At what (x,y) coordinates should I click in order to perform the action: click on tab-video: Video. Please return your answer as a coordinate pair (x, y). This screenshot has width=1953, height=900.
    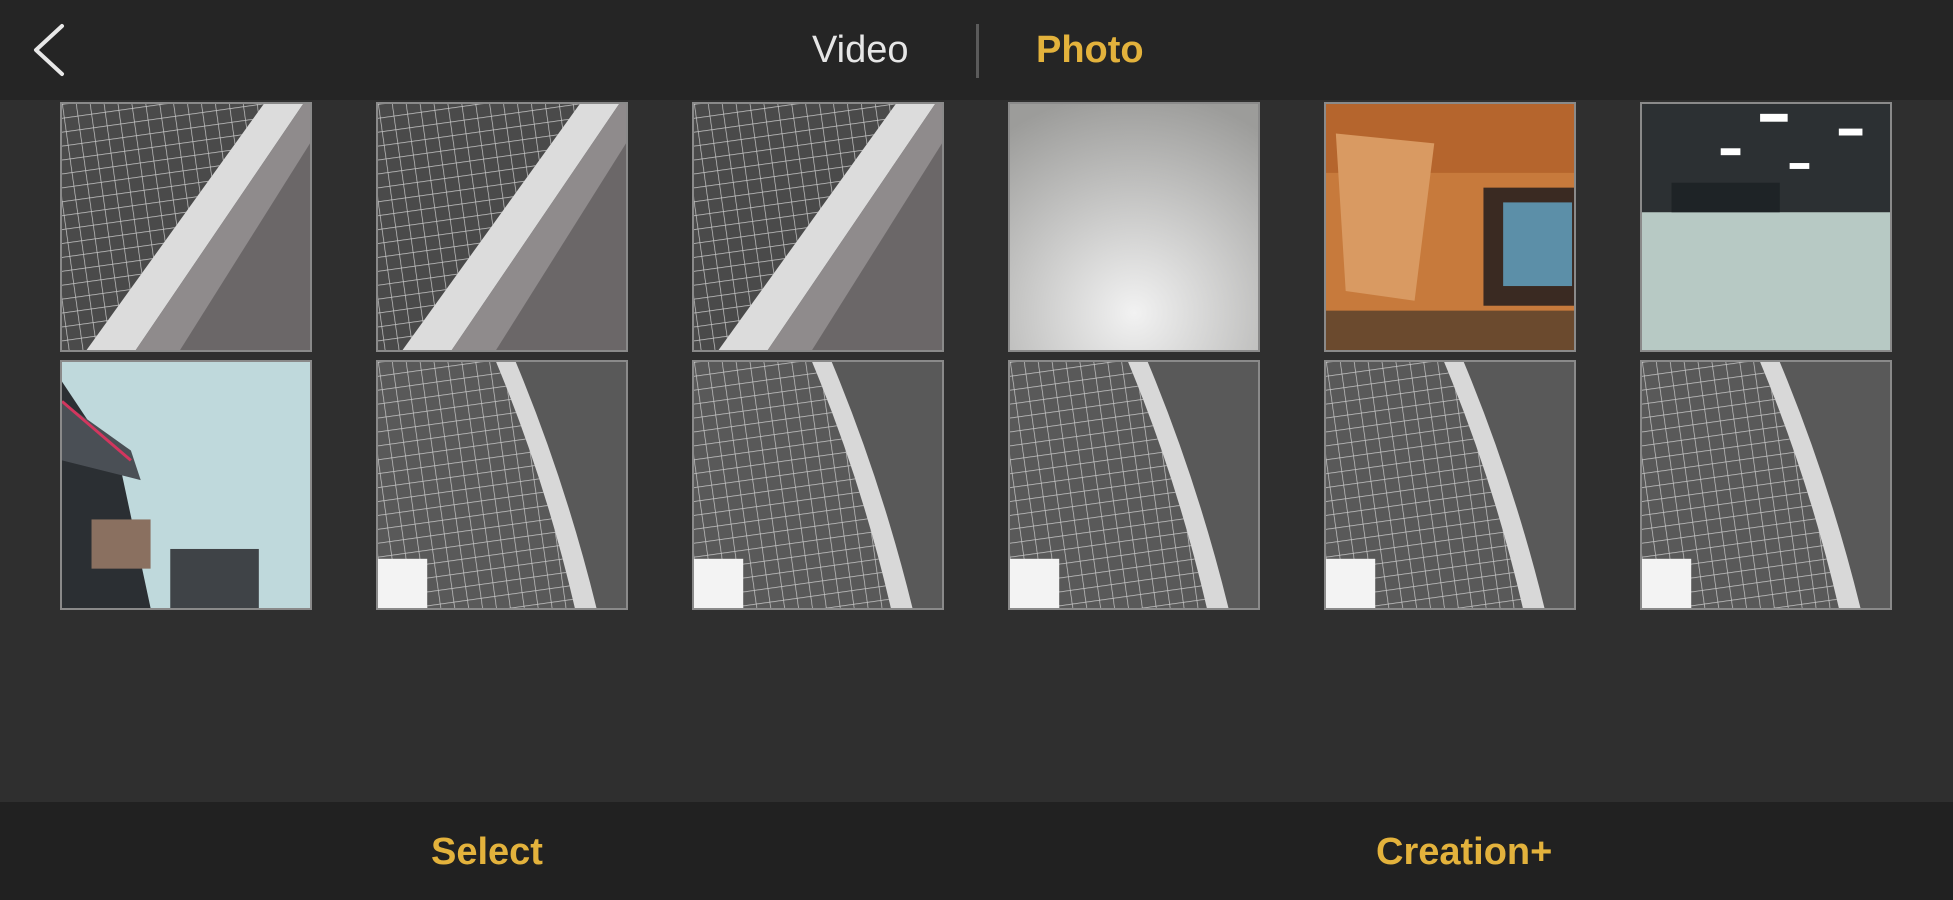
    Looking at the image, I should click on (860, 50).